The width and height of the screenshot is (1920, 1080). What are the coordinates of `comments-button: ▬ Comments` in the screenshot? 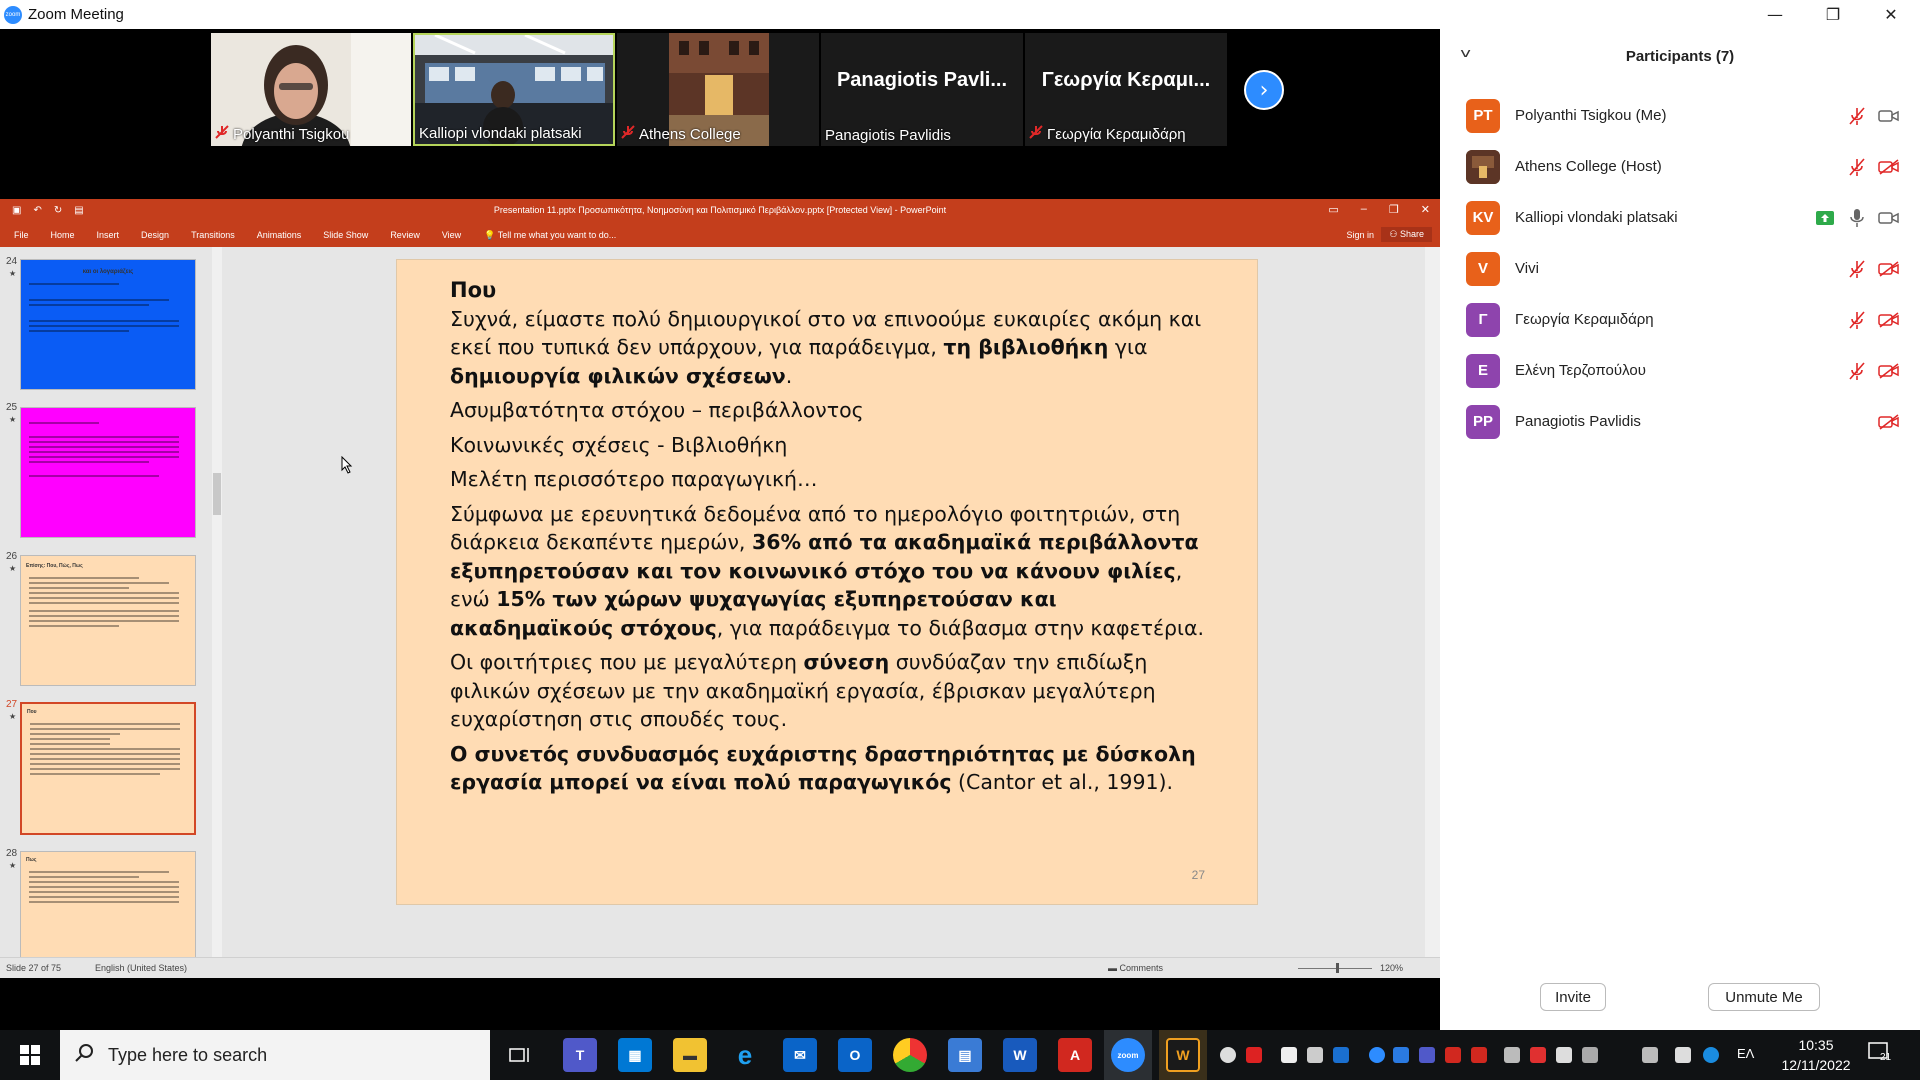 It's located at (1135, 968).